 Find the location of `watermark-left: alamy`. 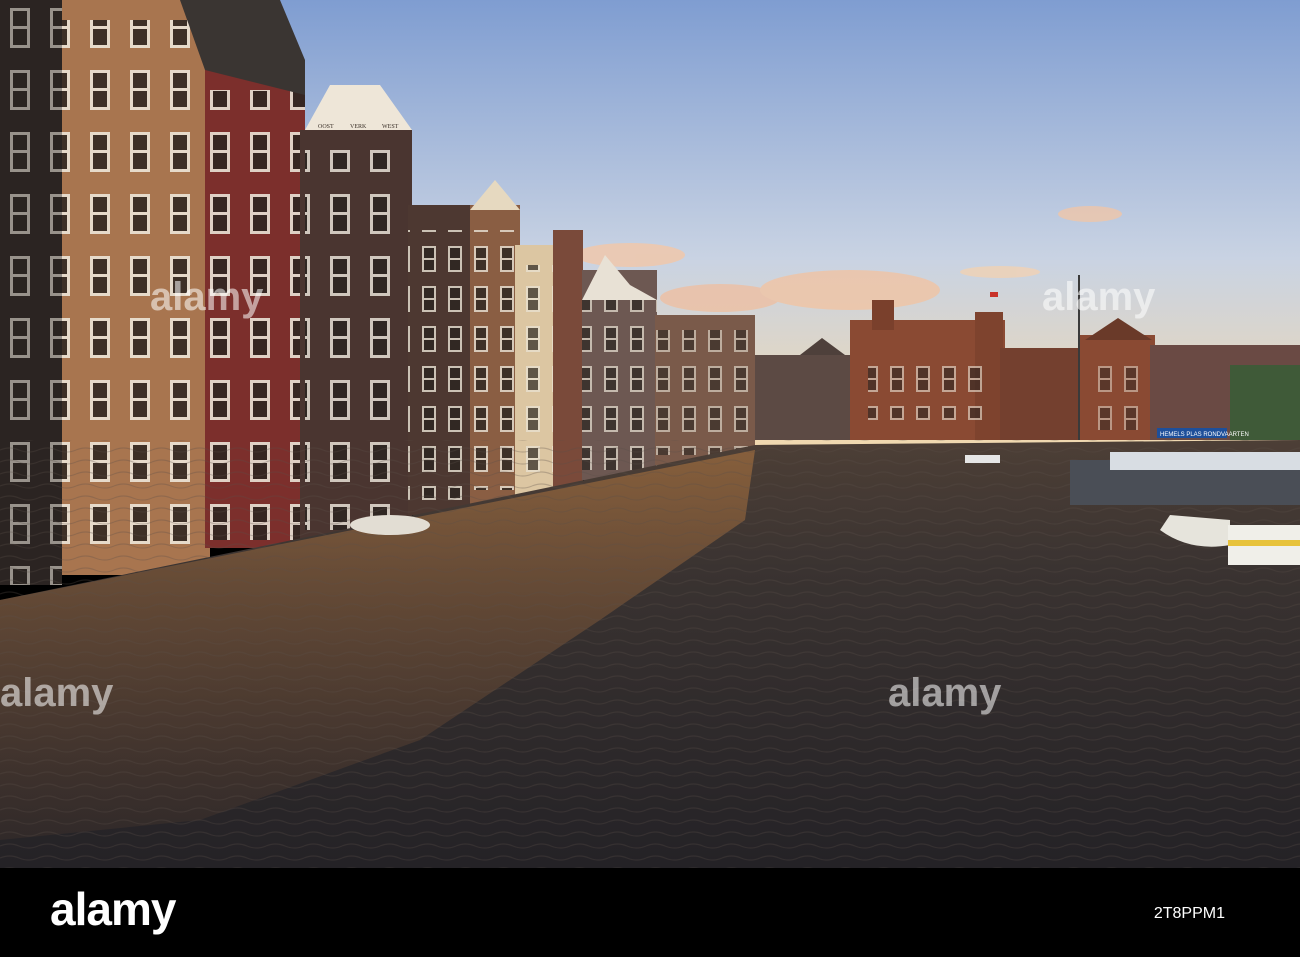

watermark-left: alamy is located at coordinates (57, 693).